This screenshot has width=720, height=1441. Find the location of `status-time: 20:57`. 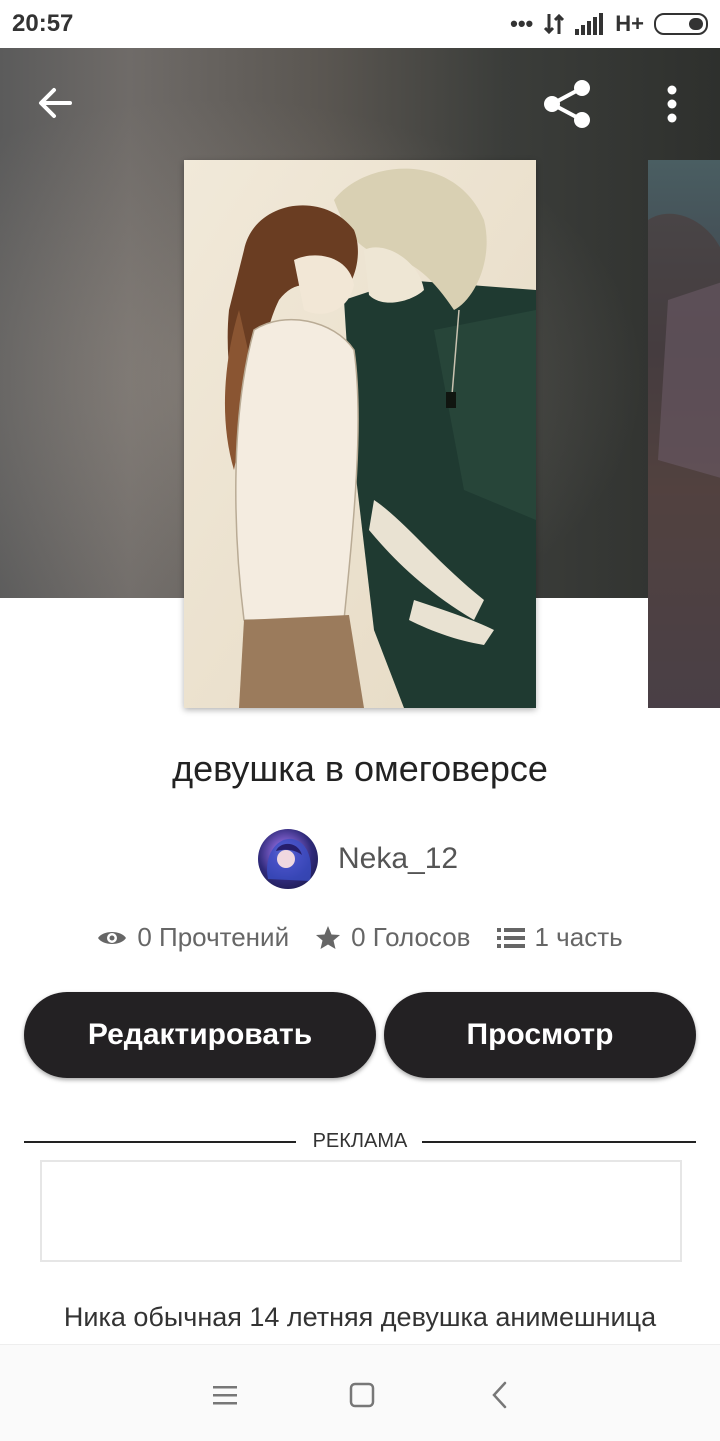

status-time: 20:57 is located at coordinates (43, 23).